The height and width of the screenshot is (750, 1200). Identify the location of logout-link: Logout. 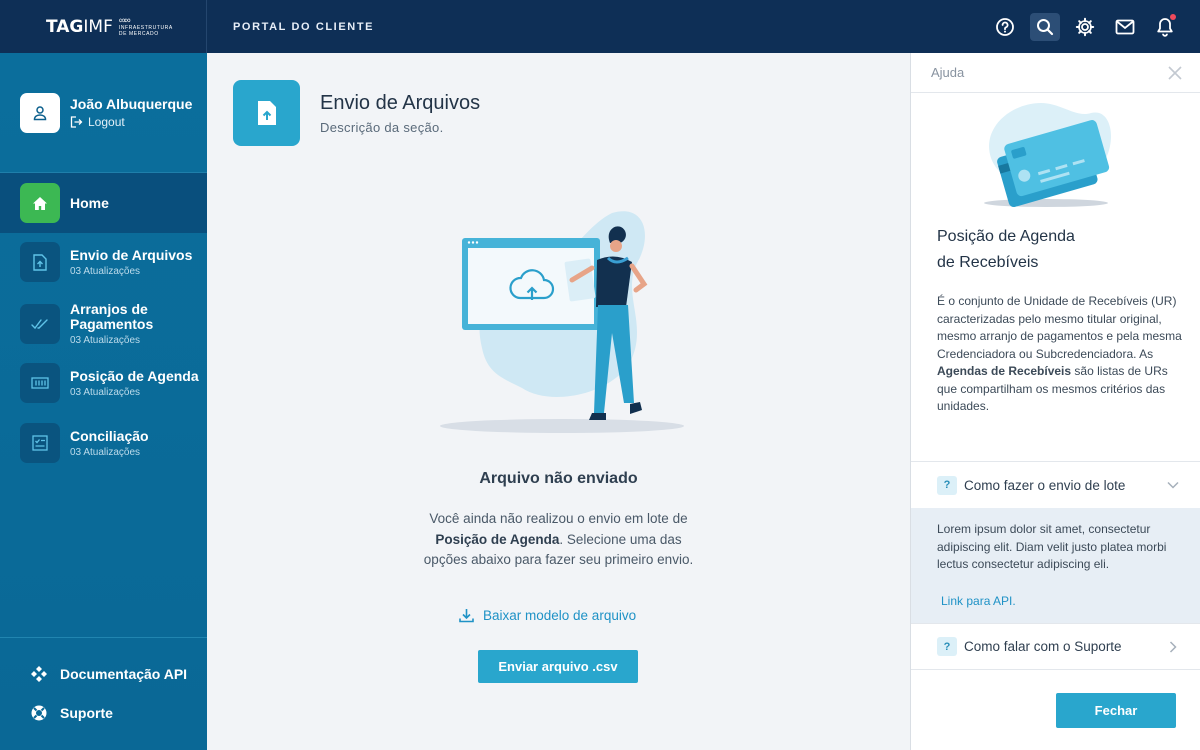
(131, 122).